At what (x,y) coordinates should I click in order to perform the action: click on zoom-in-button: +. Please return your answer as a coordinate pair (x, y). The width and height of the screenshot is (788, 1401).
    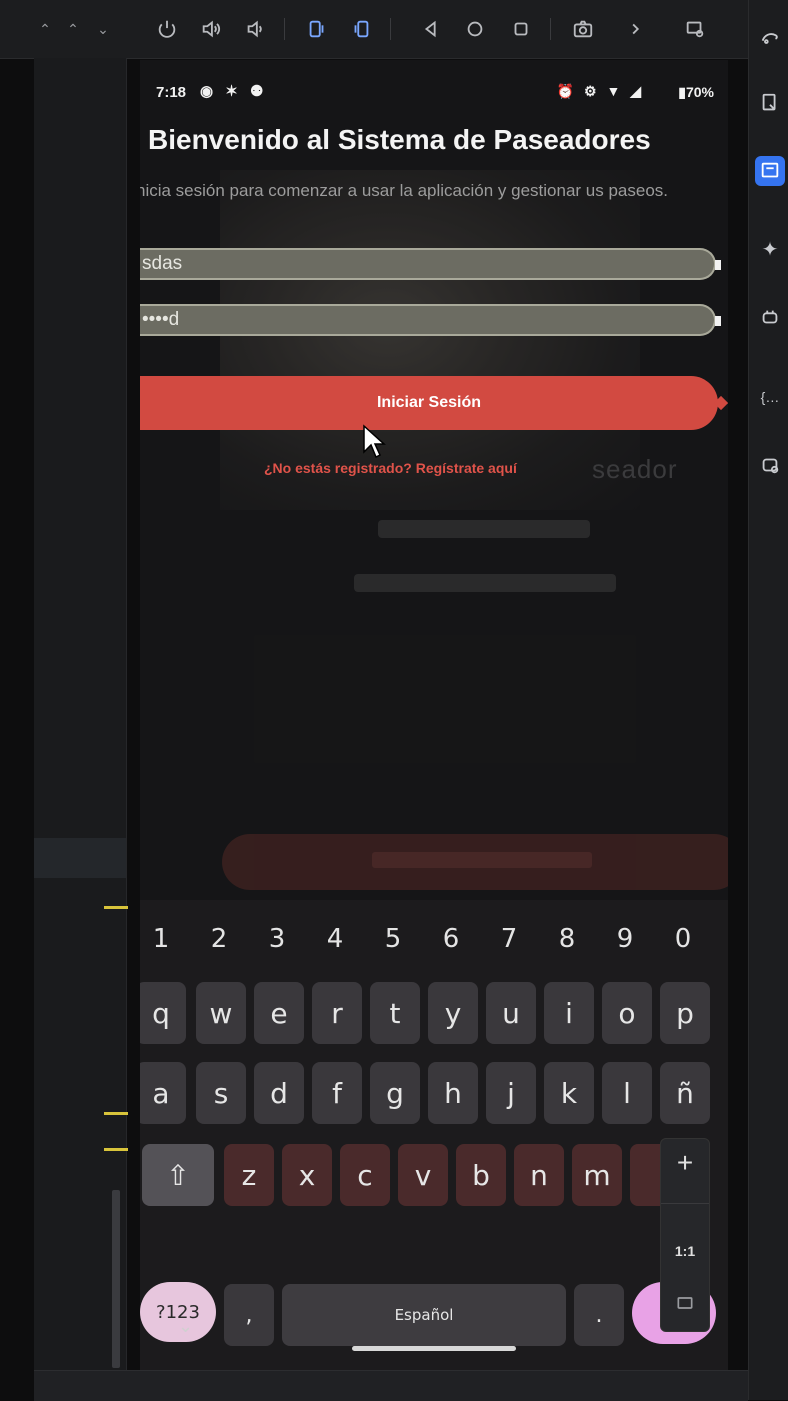
    Looking at the image, I should click on (685, 1163).